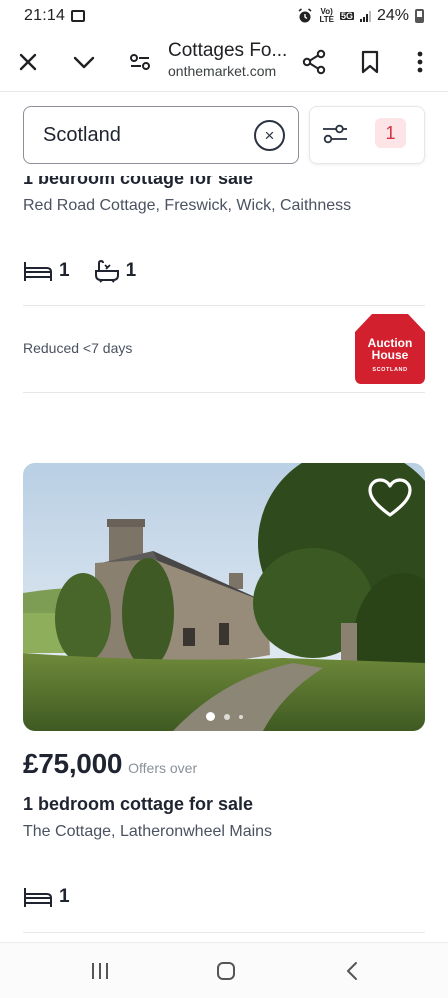 The image size is (448, 998). What do you see at coordinates (106, 271) in the screenshot?
I see `bath-icon` at bounding box center [106, 271].